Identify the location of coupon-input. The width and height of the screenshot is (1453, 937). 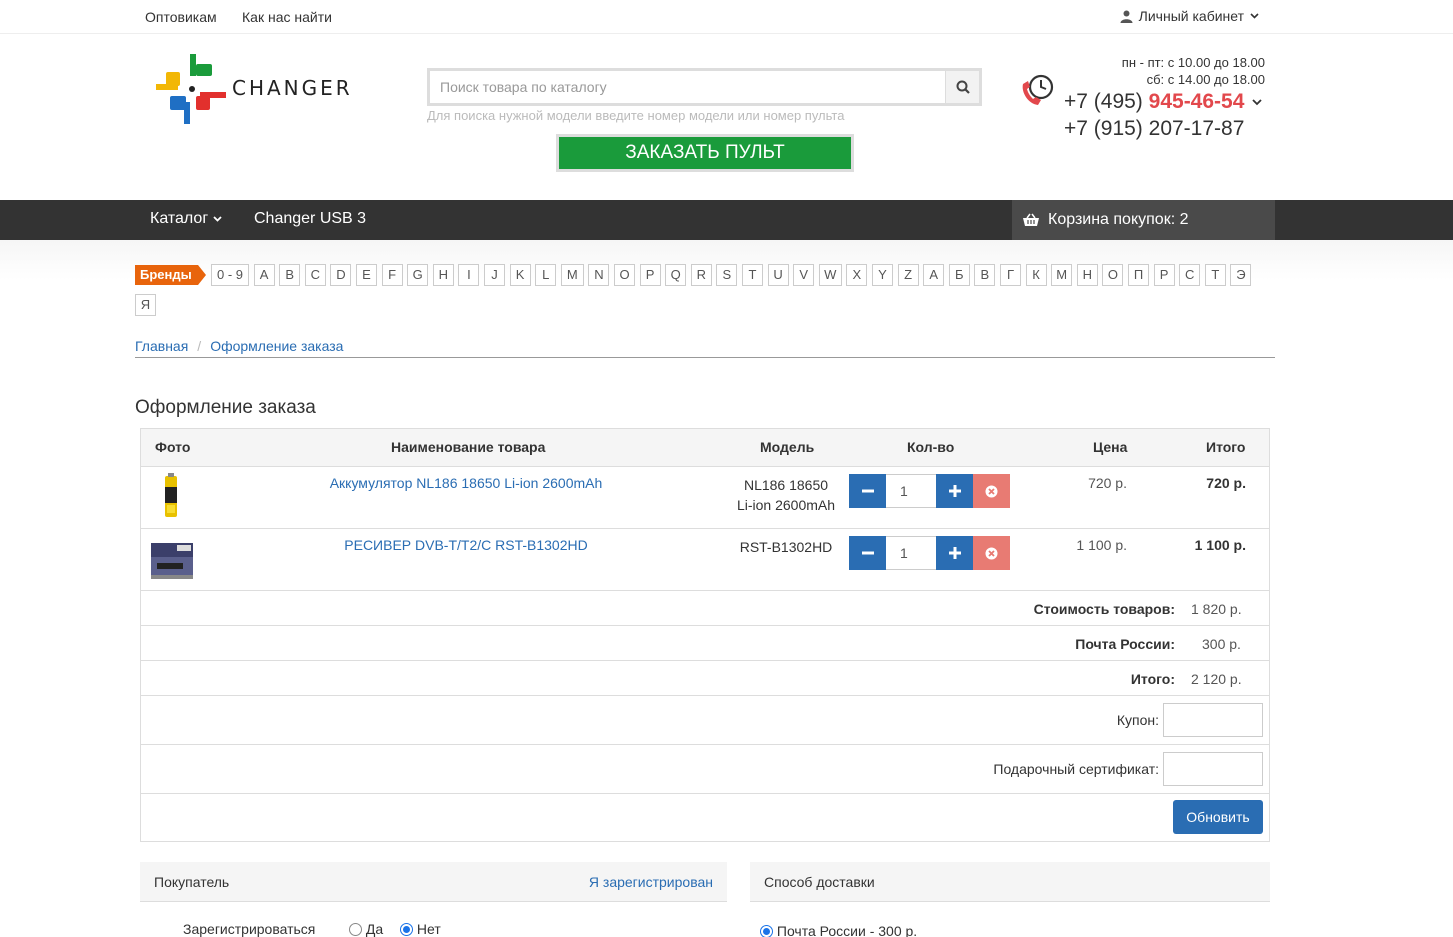
(1213, 720).